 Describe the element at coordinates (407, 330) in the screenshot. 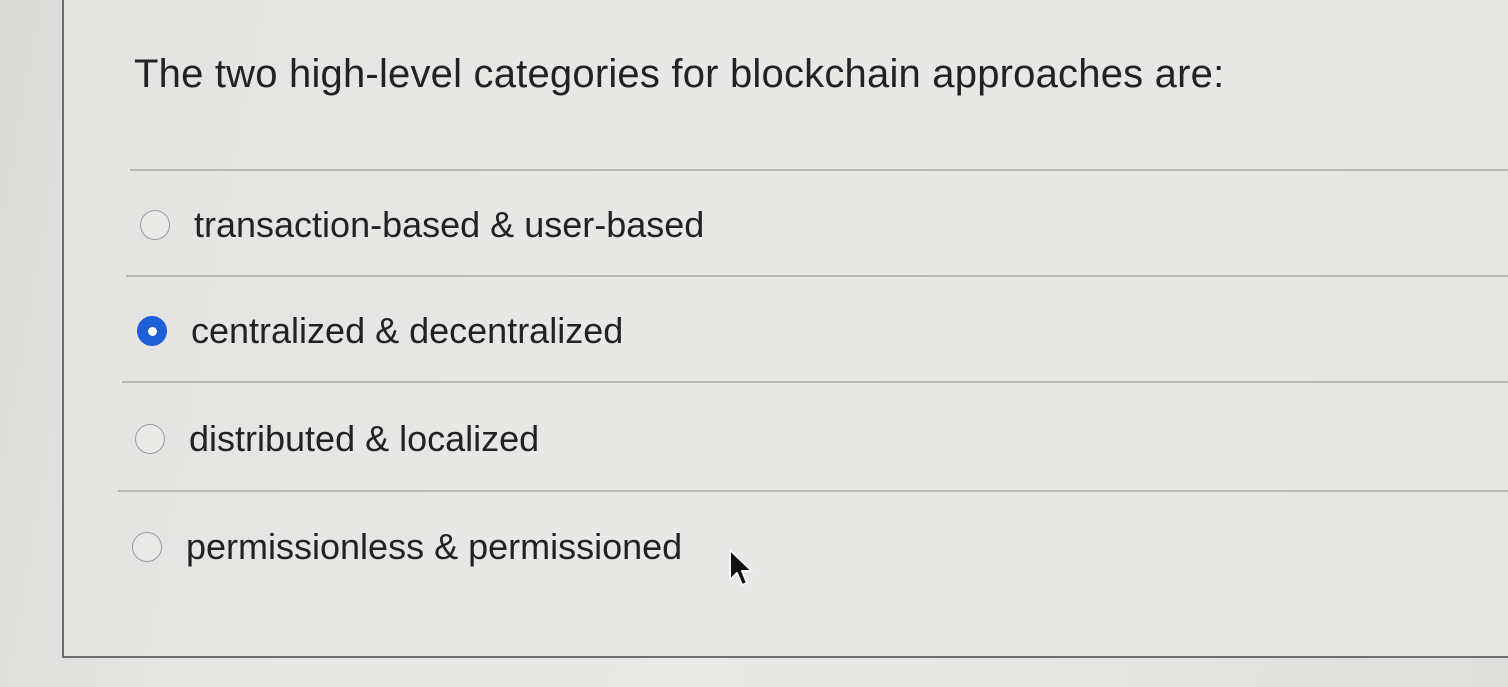

I see `option-label: centralized & decentralized` at that location.